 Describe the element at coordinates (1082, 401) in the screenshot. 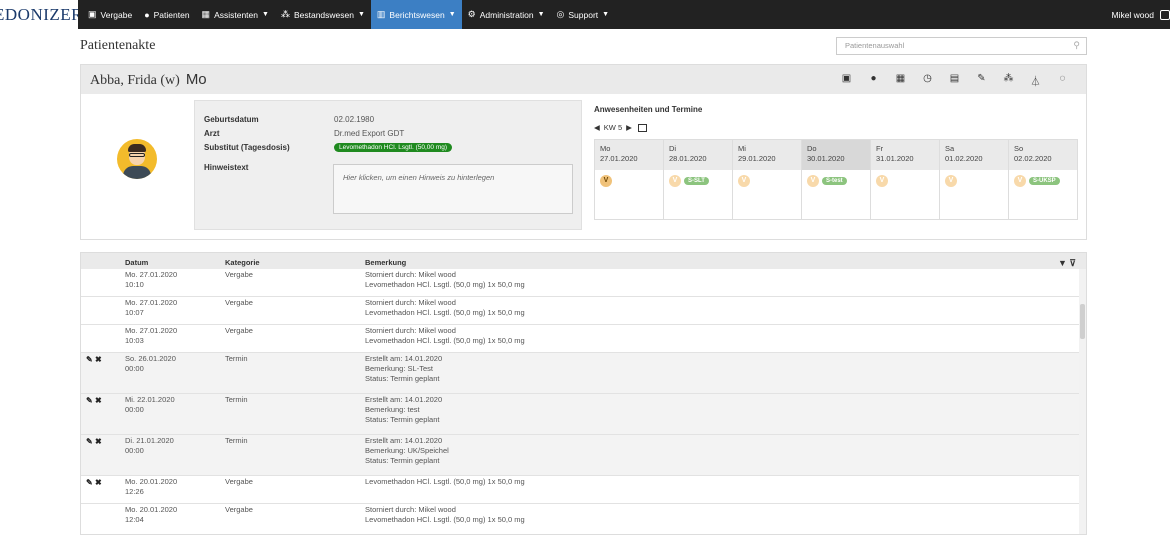

I see `scrollbar` at that location.